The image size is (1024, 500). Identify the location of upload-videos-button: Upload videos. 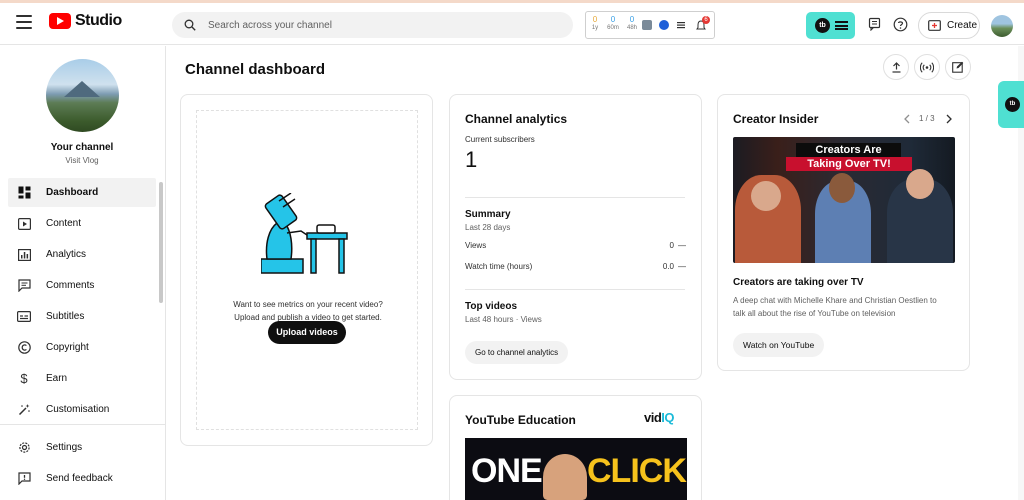
(307, 332).